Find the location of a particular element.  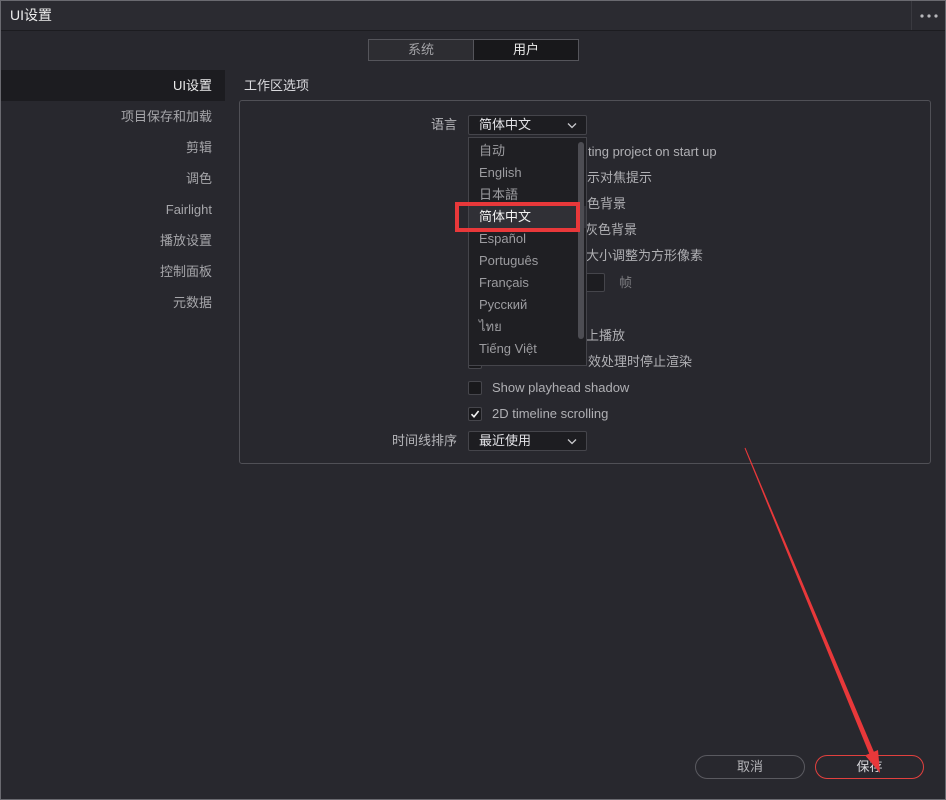

timeline-sort-select: 最近使用 is located at coordinates (527, 441).